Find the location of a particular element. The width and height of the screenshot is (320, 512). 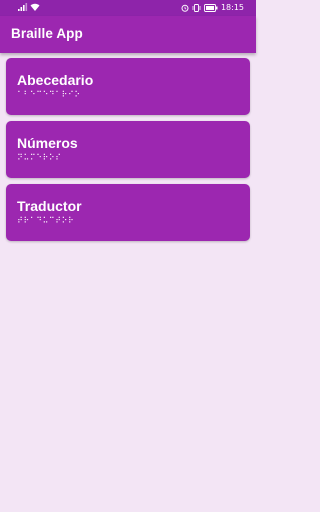

status-left is located at coordinates (29, 7).